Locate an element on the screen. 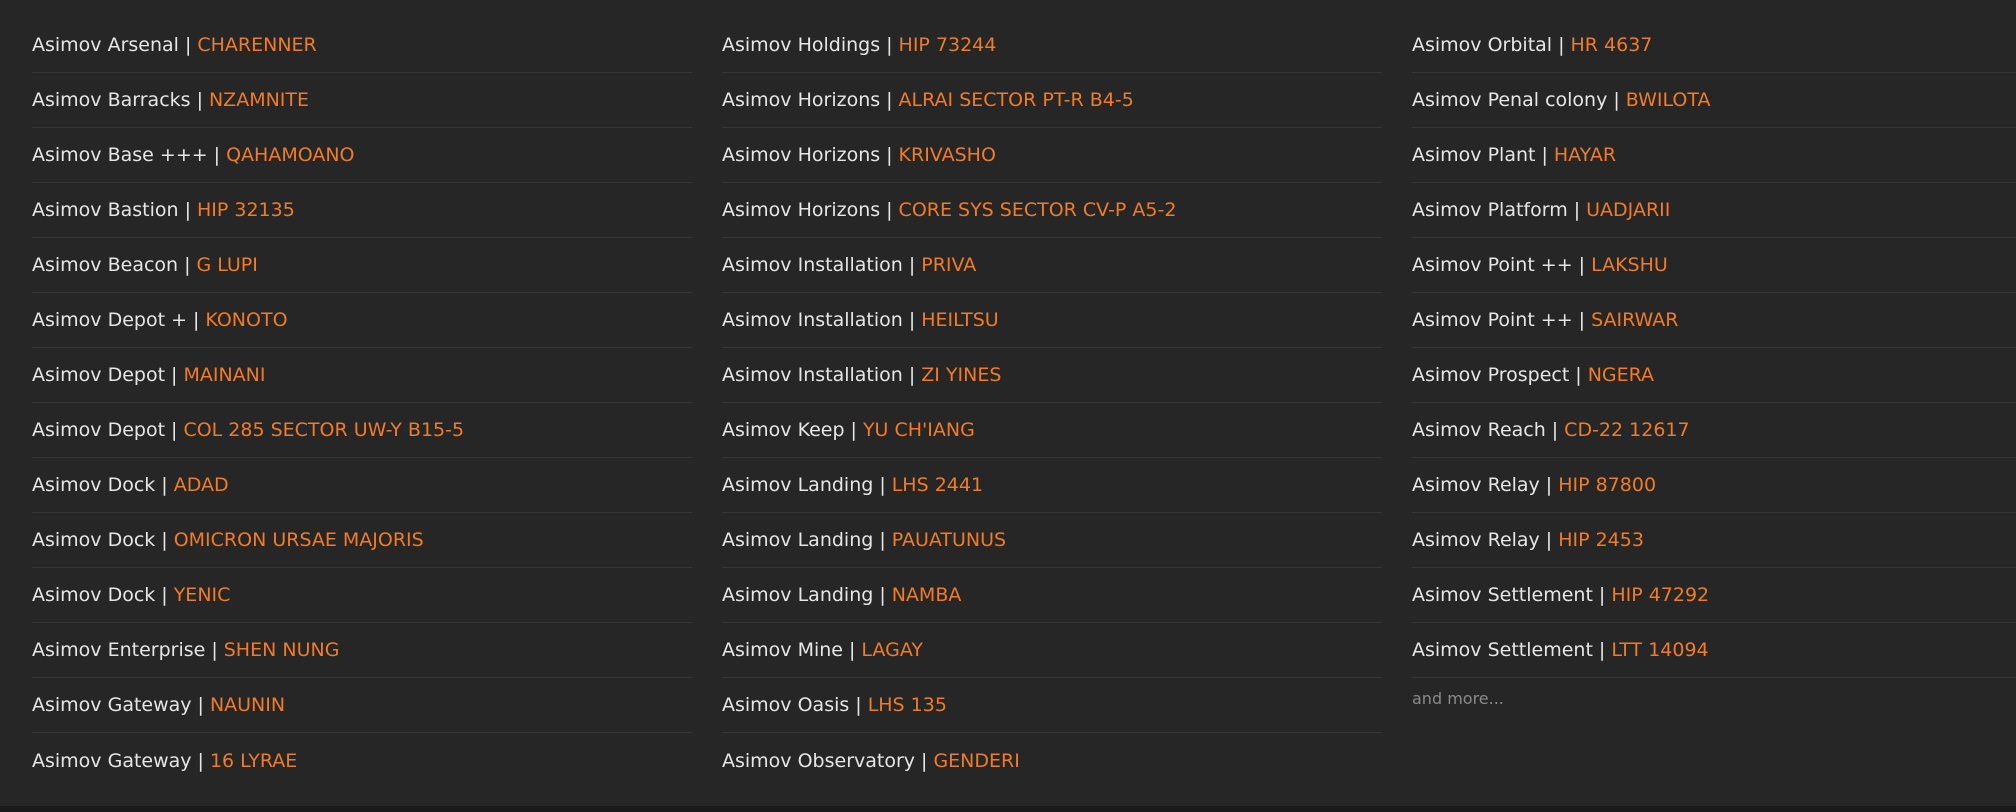 This screenshot has width=2016, height=812. station-row: Asimov Dock | YENIC is located at coordinates (362, 595).